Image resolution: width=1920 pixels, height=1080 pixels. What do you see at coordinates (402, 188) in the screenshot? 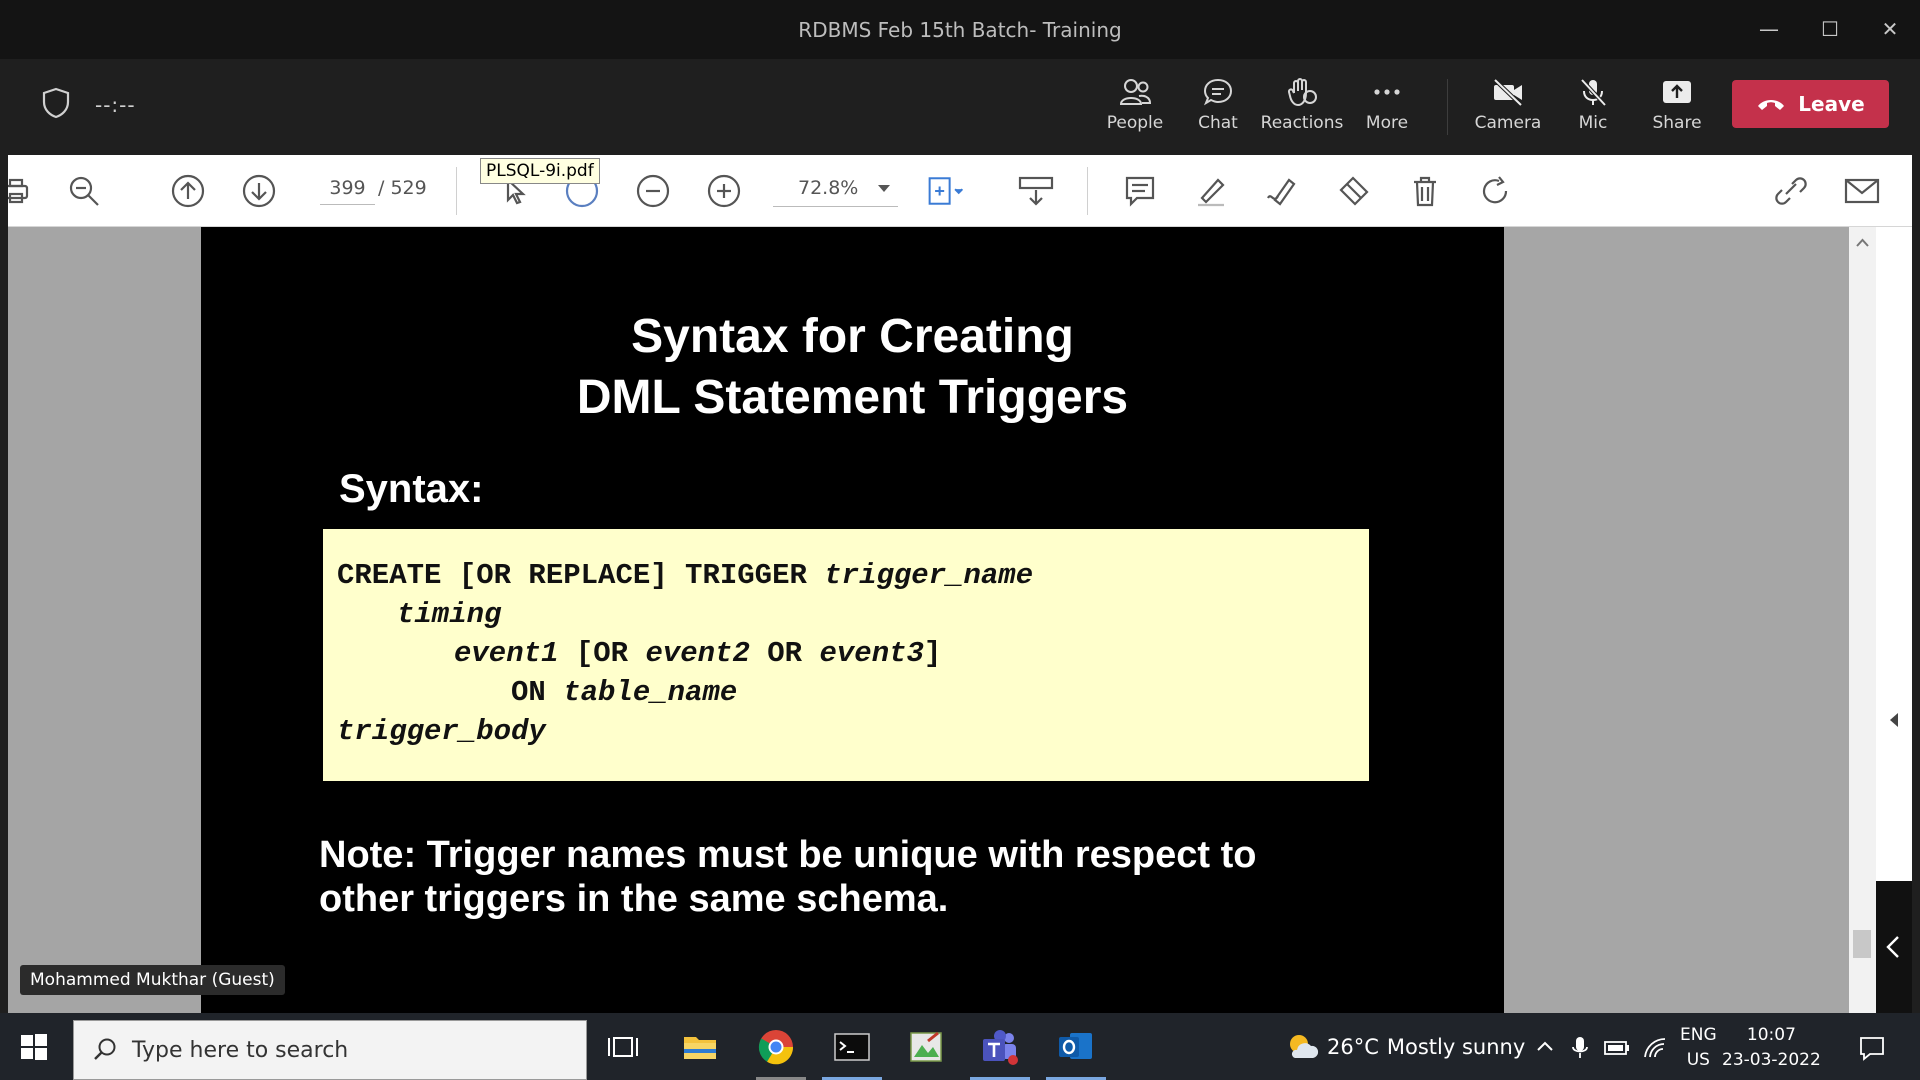
I see `page-total: / 529` at bounding box center [402, 188].